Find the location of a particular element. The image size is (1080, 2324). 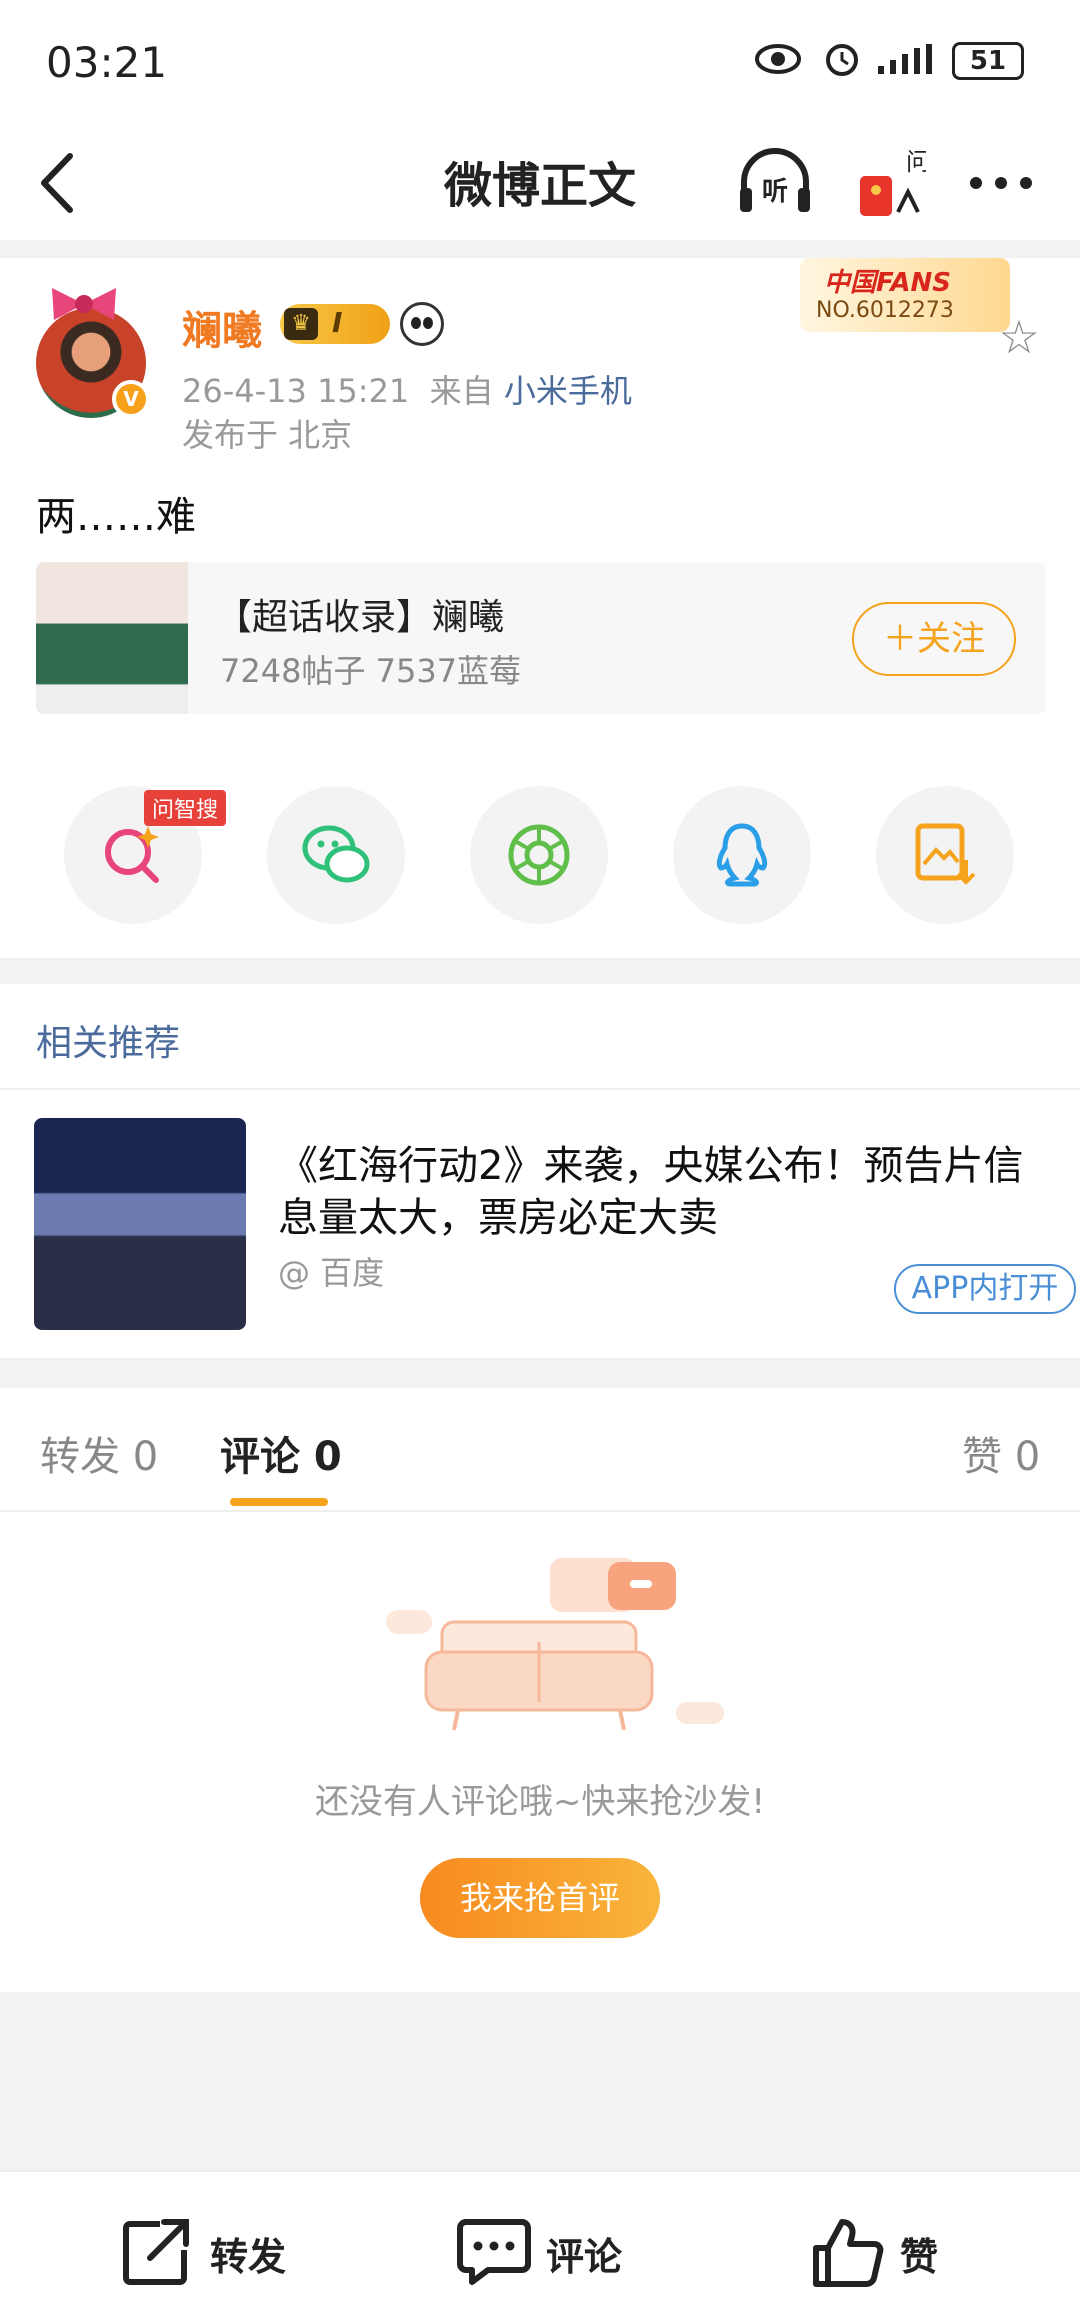

share-save-image is located at coordinates (945, 855).